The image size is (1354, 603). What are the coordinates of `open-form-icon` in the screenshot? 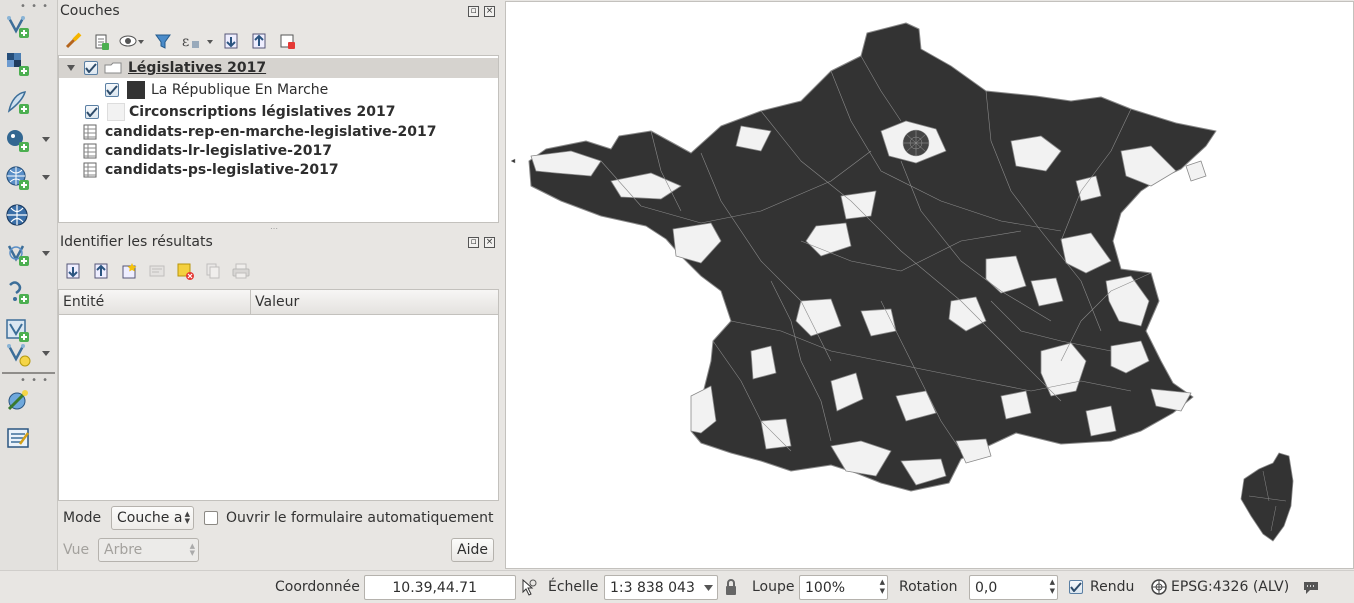 It's located at (157, 271).